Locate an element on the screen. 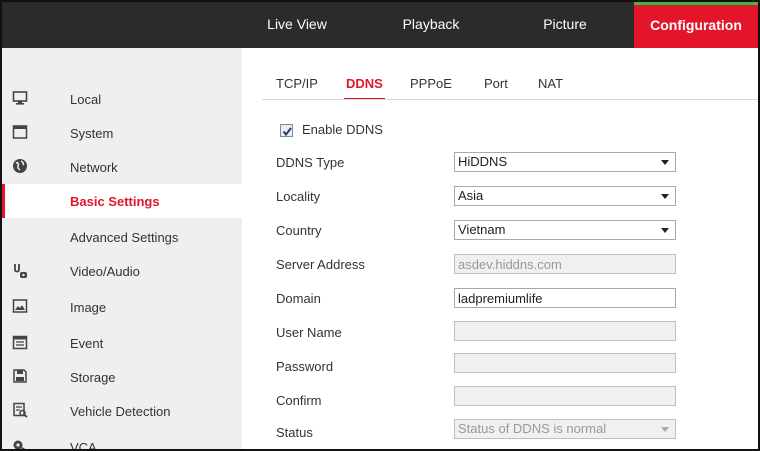 This screenshot has height=451, width=760. confirm-input is located at coordinates (565, 396).